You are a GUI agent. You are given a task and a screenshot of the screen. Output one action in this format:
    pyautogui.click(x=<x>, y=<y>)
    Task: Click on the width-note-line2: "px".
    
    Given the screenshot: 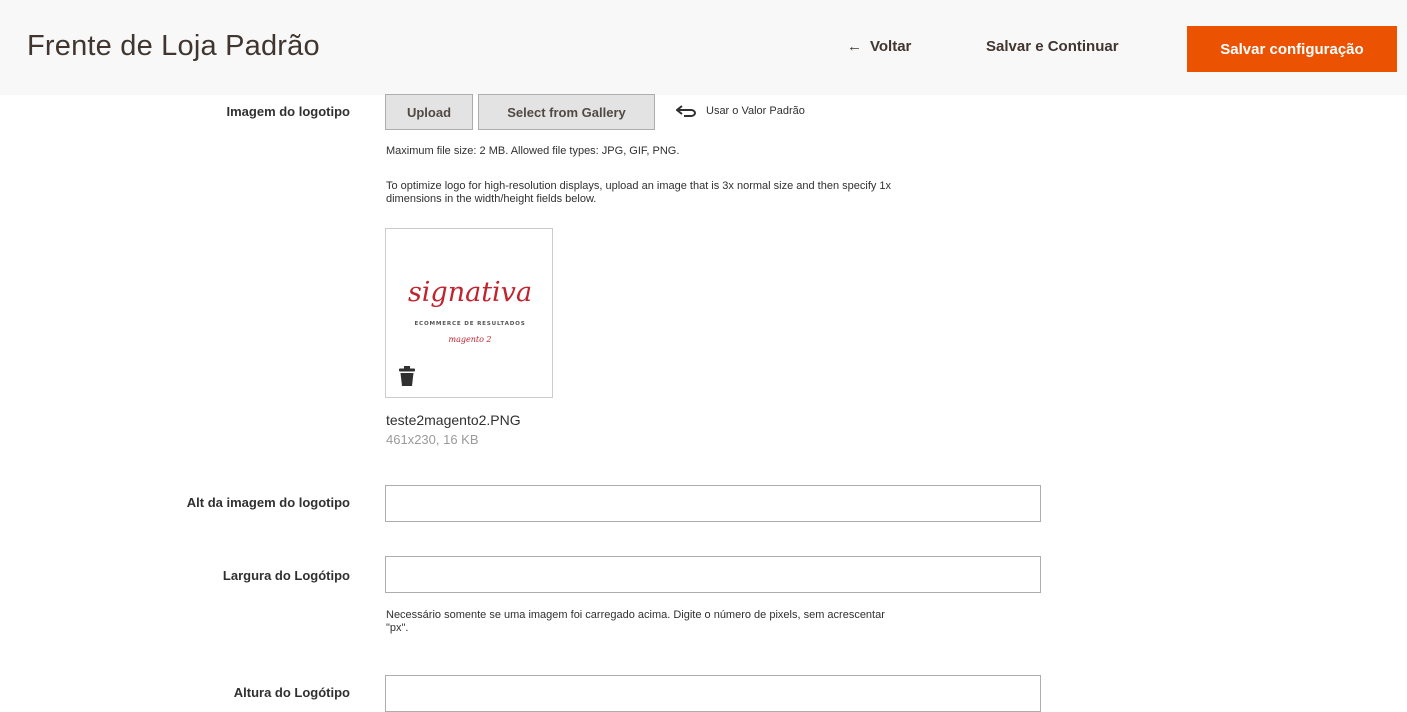 What is the action you would take?
    pyautogui.click(x=397, y=628)
    